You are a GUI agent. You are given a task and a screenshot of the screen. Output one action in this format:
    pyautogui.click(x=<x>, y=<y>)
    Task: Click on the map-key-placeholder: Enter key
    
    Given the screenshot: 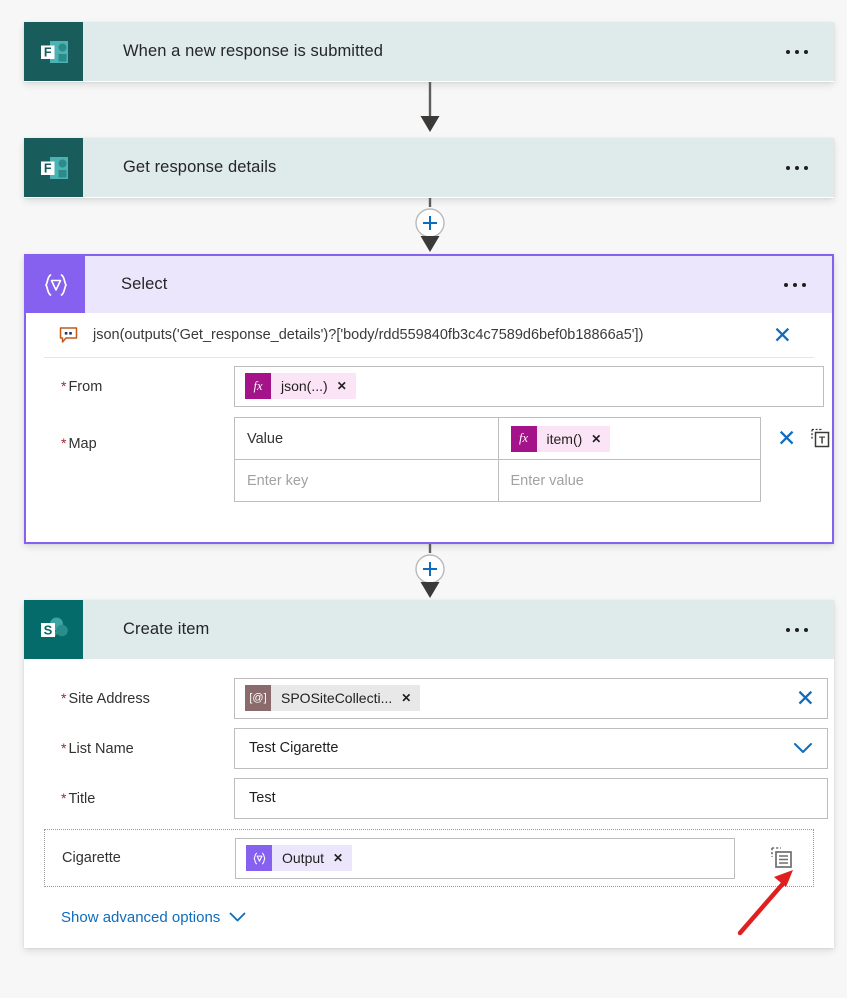 What is the action you would take?
    pyautogui.click(x=278, y=480)
    